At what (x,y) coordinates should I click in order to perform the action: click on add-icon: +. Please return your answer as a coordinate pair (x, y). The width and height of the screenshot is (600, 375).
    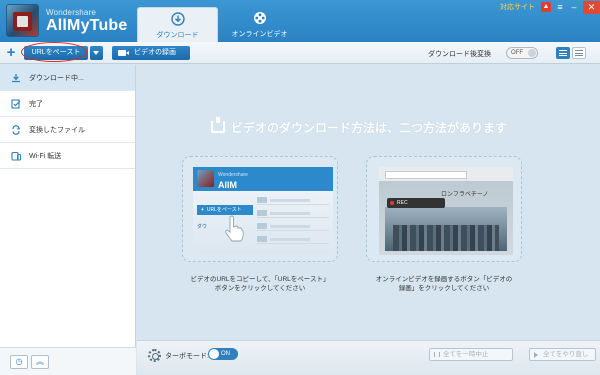
    Looking at the image, I should click on (11, 52).